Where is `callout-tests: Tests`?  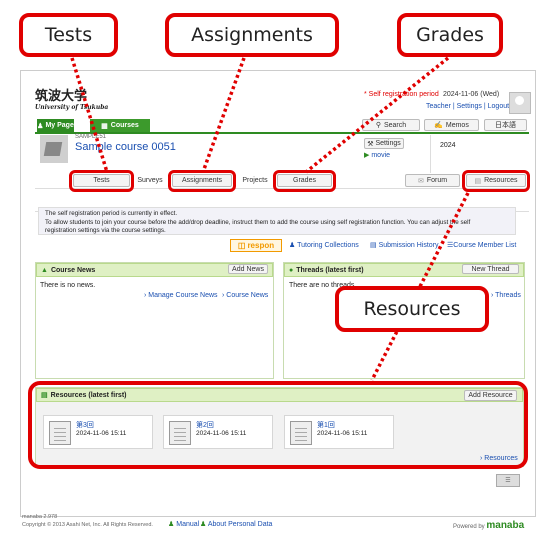 callout-tests: Tests is located at coordinates (68, 35).